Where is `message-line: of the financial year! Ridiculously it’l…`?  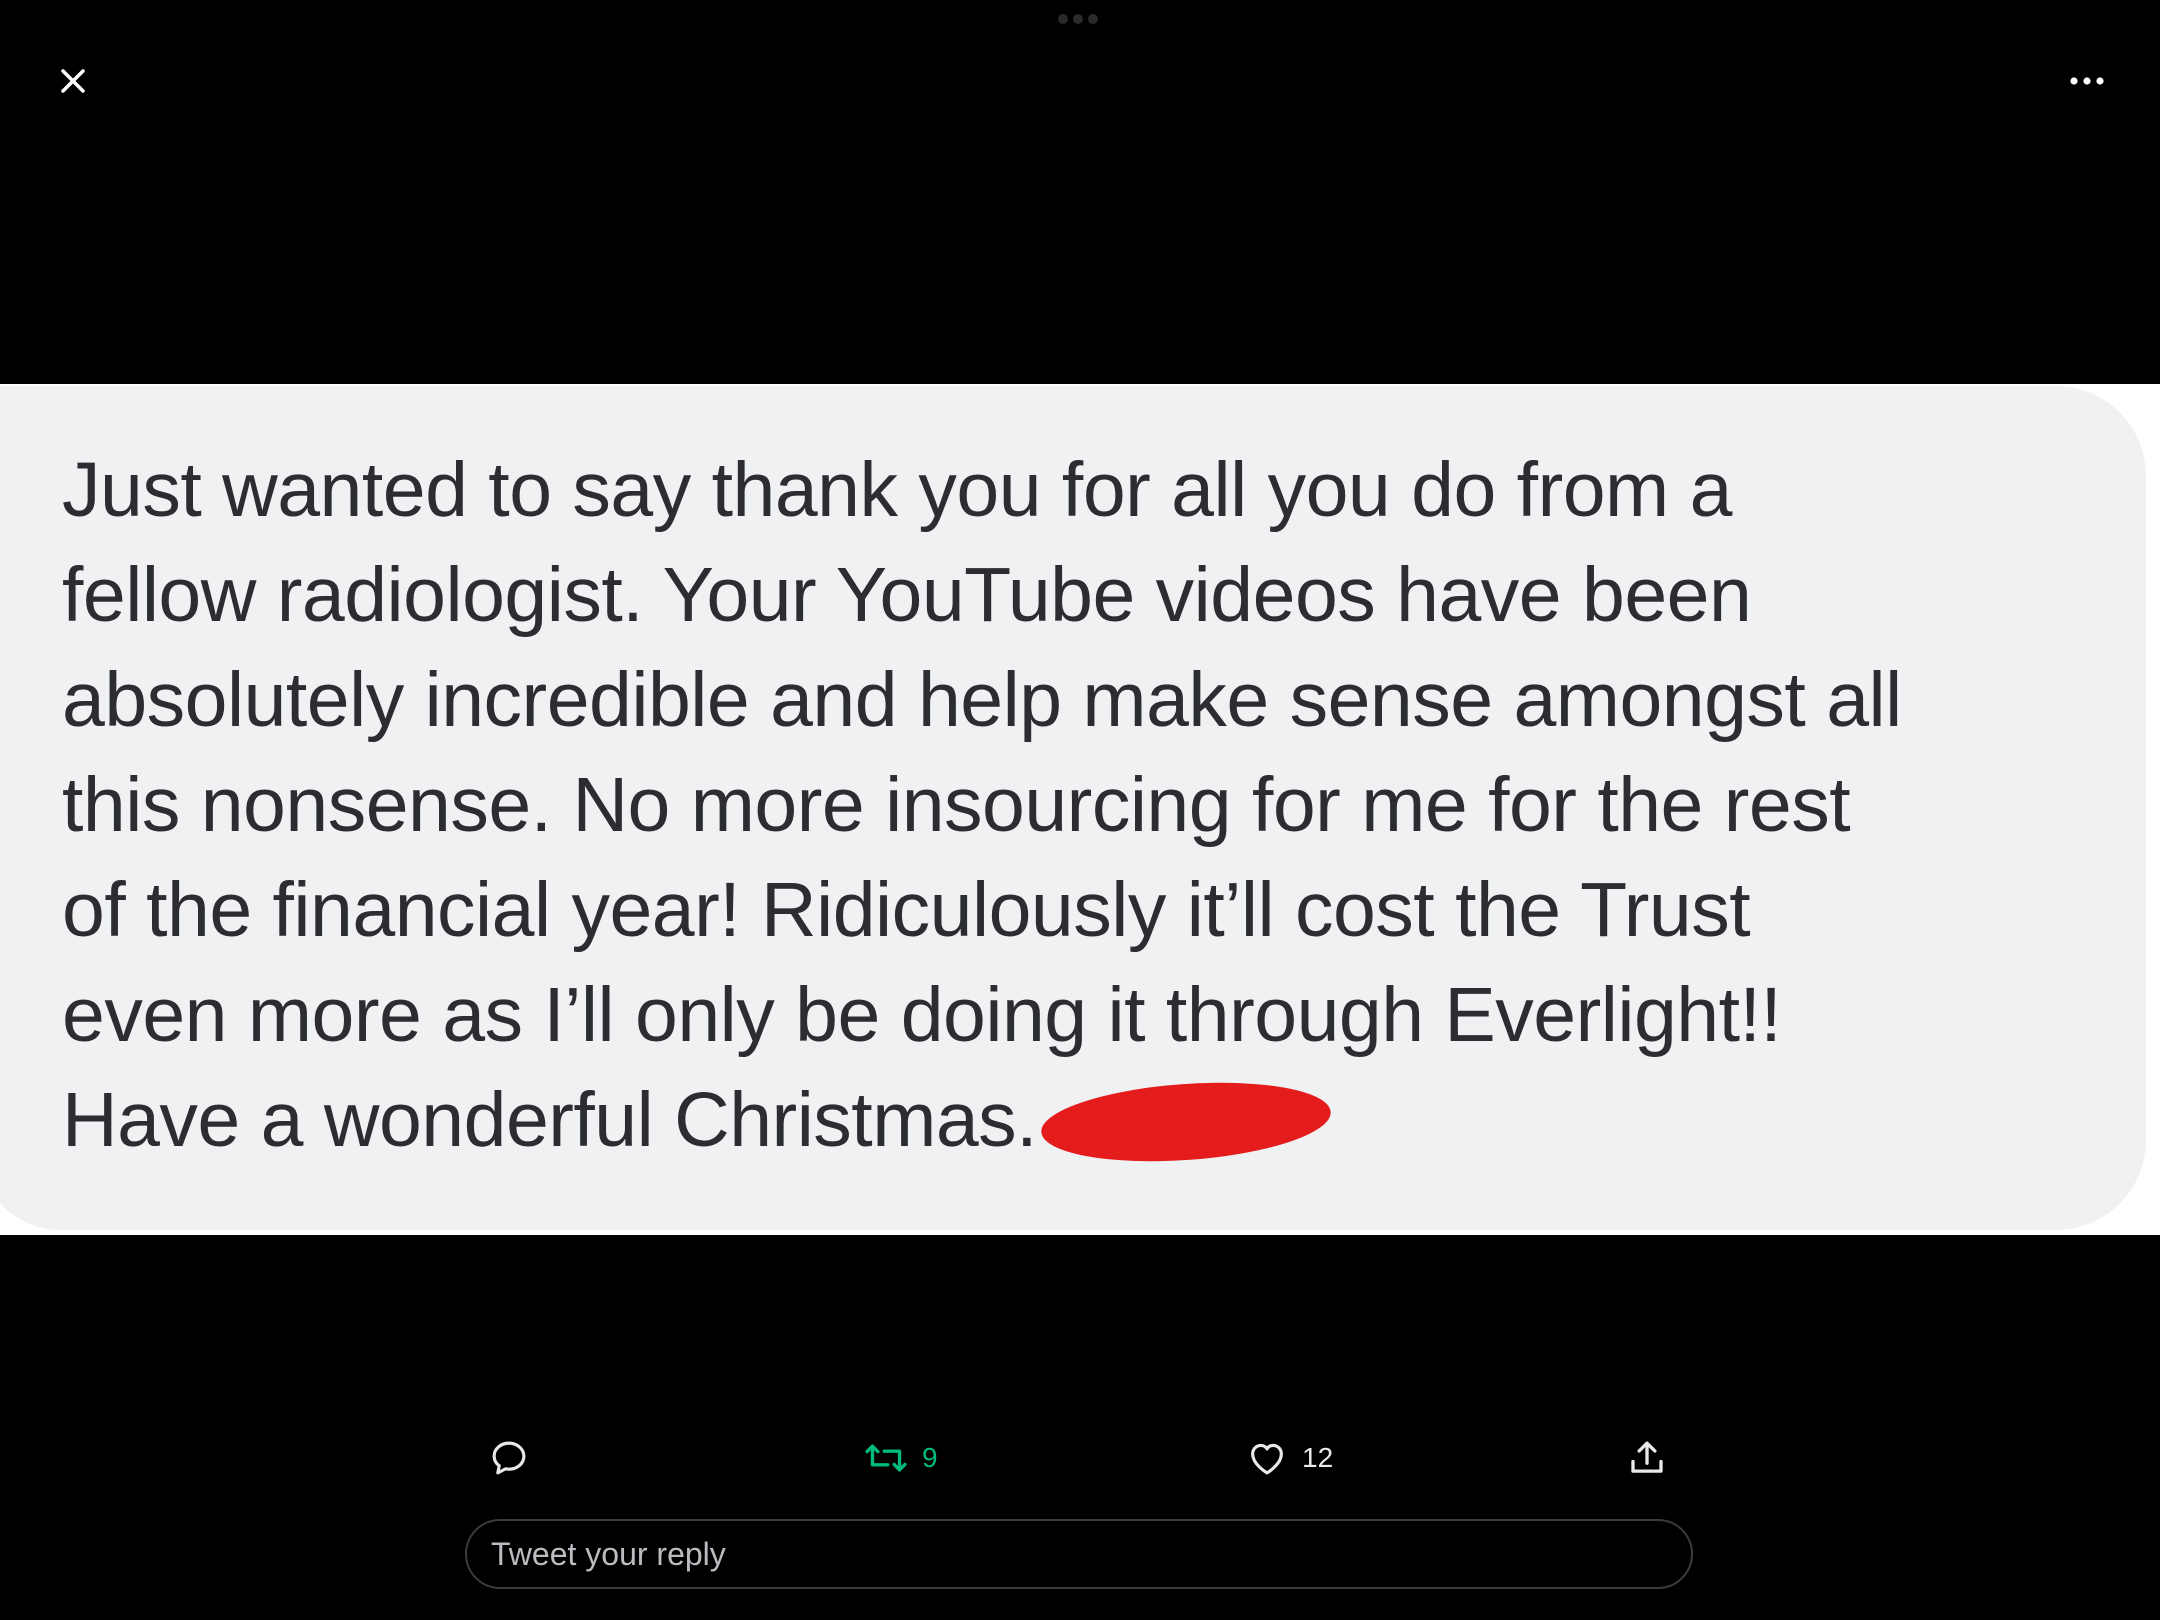
message-line: of the financial year! Ridiculously it’l… is located at coordinates (906, 910).